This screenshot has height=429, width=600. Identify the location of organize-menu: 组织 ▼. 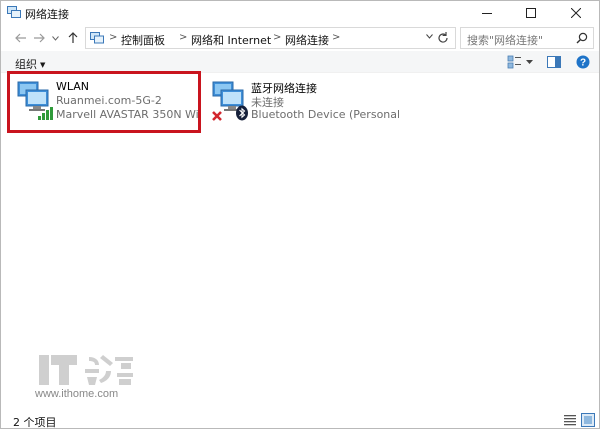
(30, 64).